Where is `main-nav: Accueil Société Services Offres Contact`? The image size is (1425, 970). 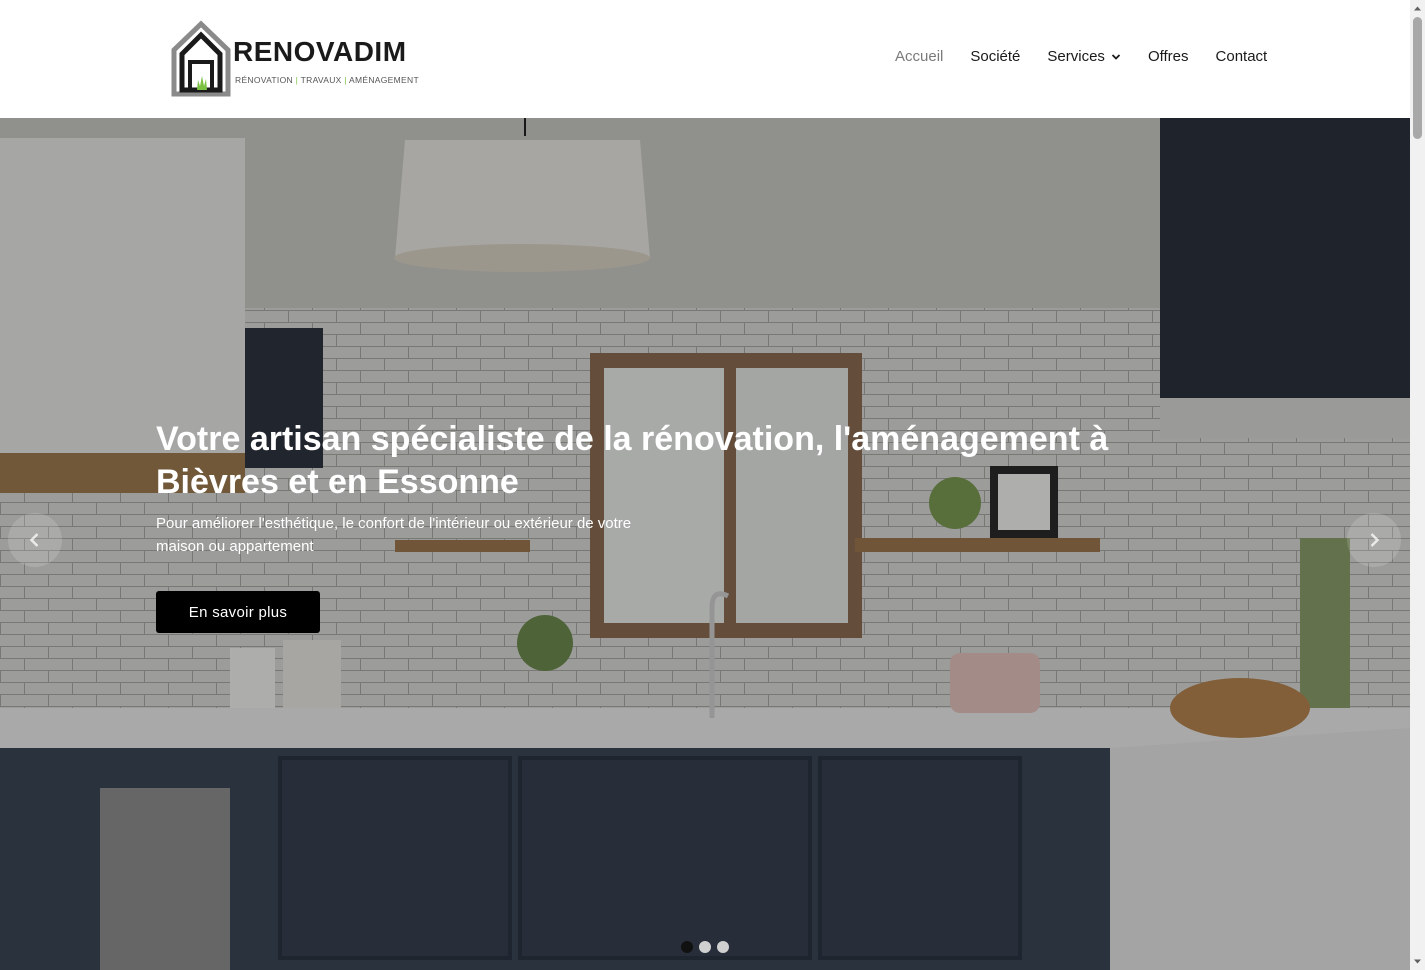
main-nav: Accueil Société Services Offres Contact is located at coordinates (1094, 56).